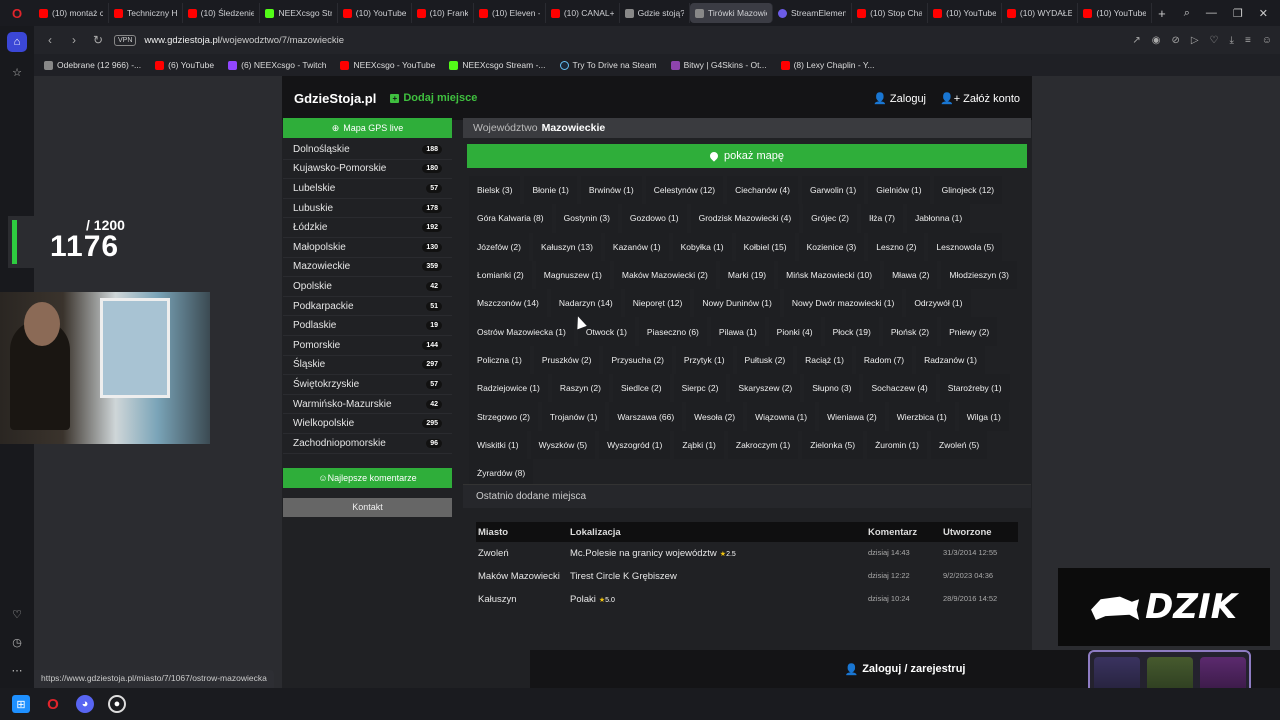 The width and height of the screenshot is (1280, 720). What do you see at coordinates (367, 189) in the screenshot?
I see `region-item: Lubelskie 57` at bounding box center [367, 189].